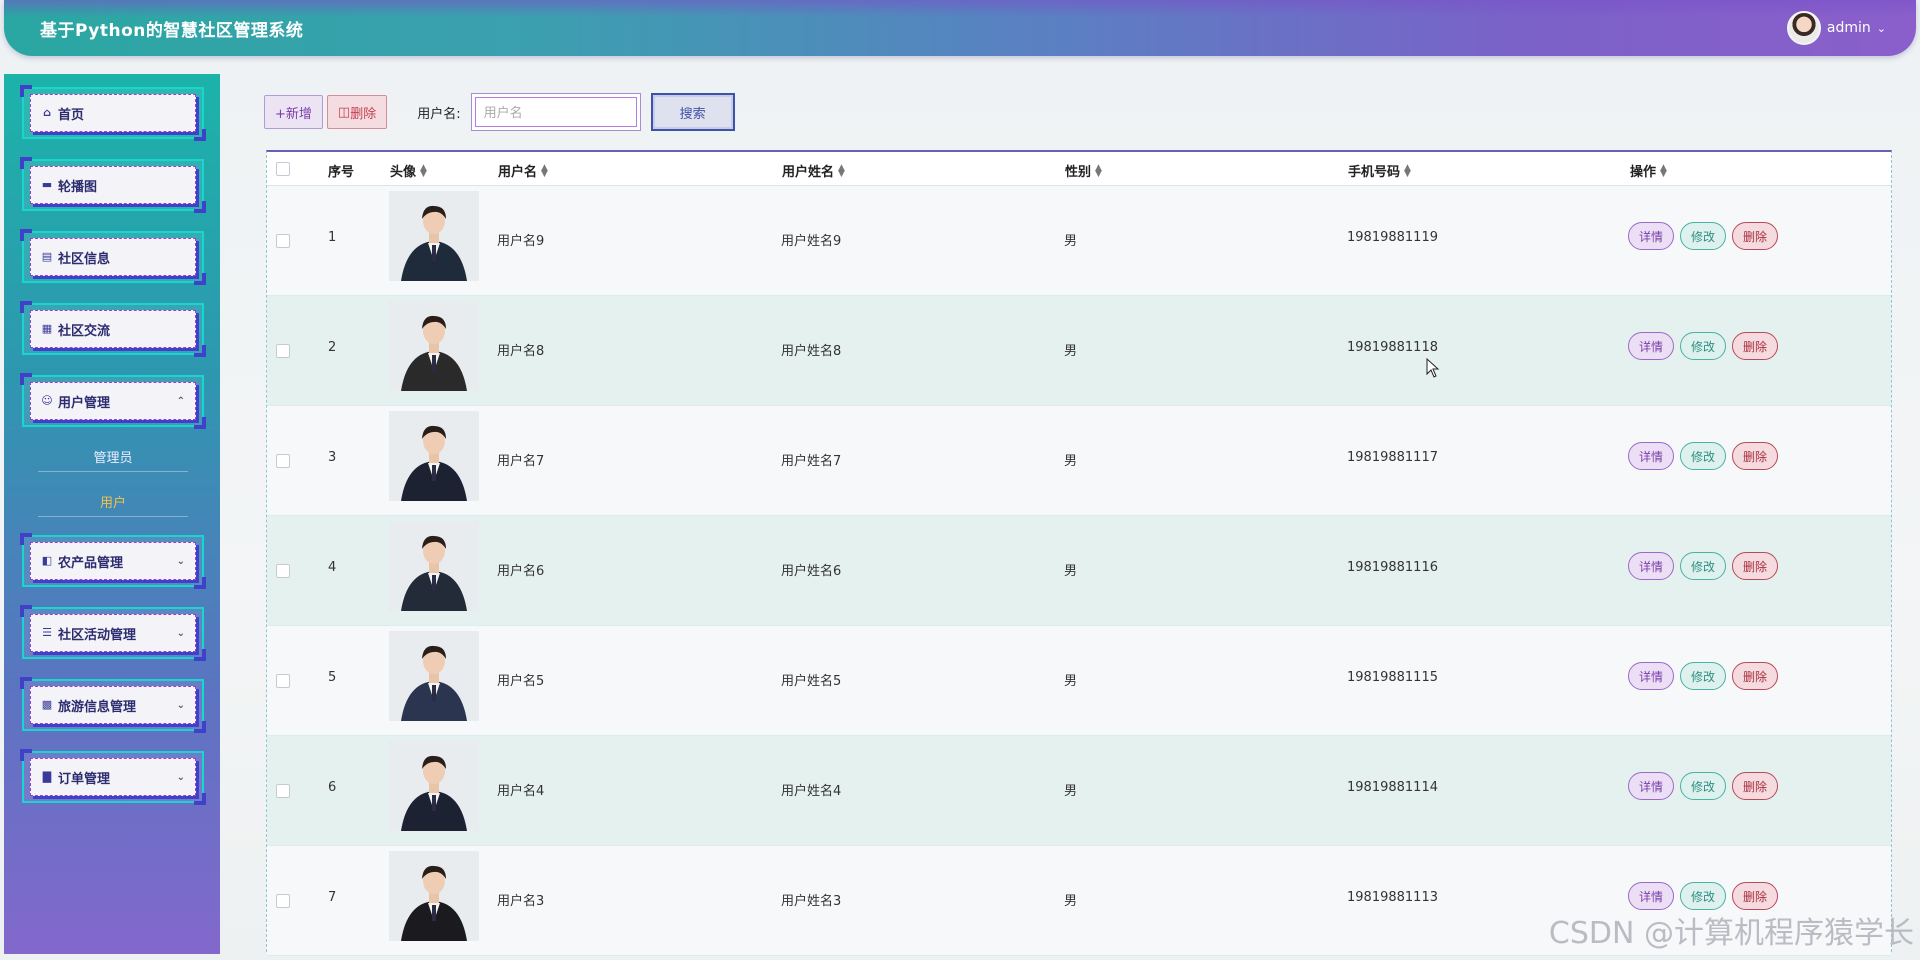 The image size is (1920, 960). Describe the element at coordinates (1731, 933) in the screenshot. I see `watermark: CSDN @计算机程序猿学长` at that location.